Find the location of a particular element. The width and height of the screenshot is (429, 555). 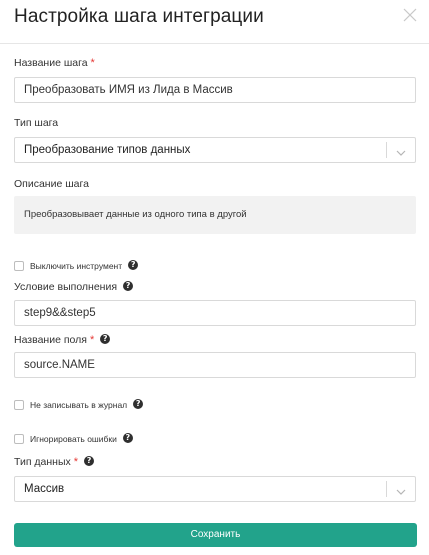

data-type-selected-value: Массив is located at coordinates (44, 489).